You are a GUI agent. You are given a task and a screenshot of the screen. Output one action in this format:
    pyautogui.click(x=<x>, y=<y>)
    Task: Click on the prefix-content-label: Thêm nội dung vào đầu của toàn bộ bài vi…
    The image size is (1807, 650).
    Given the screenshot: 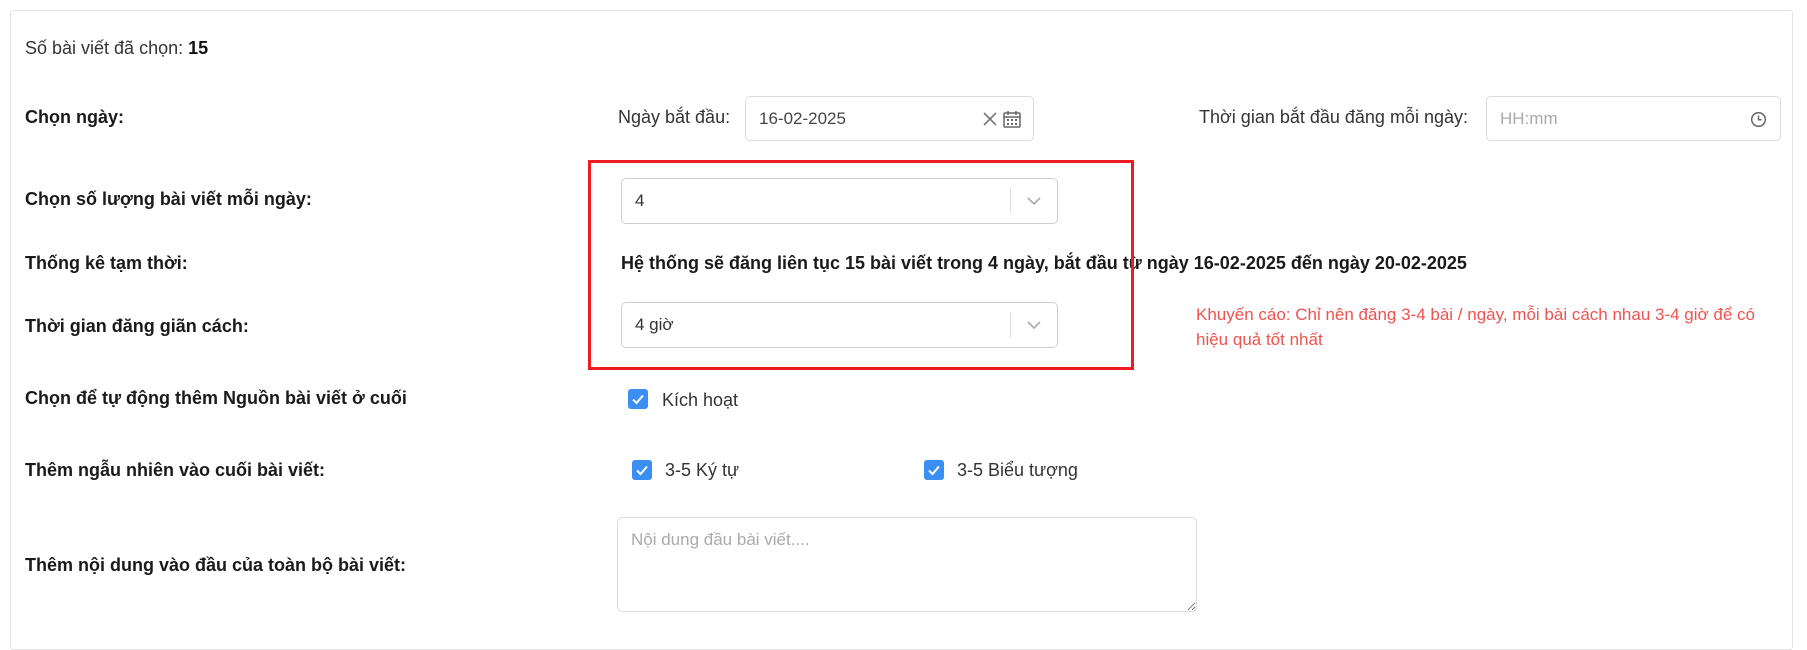 What is the action you would take?
    pyautogui.click(x=216, y=565)
    